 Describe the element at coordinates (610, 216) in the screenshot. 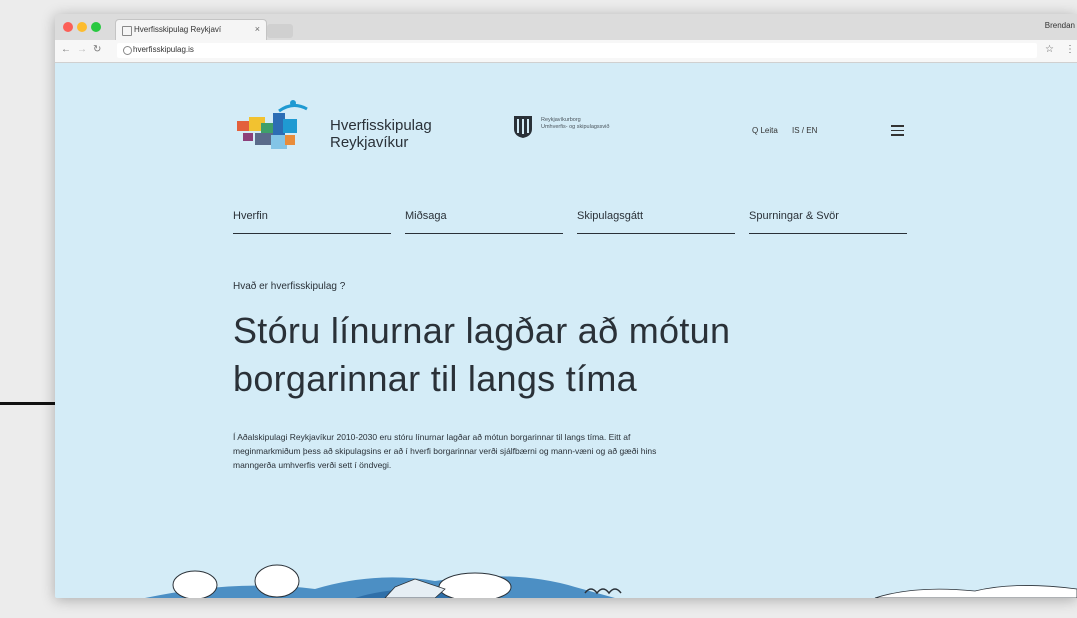

I see `nav-label: Skipulagsgátt` at that location.